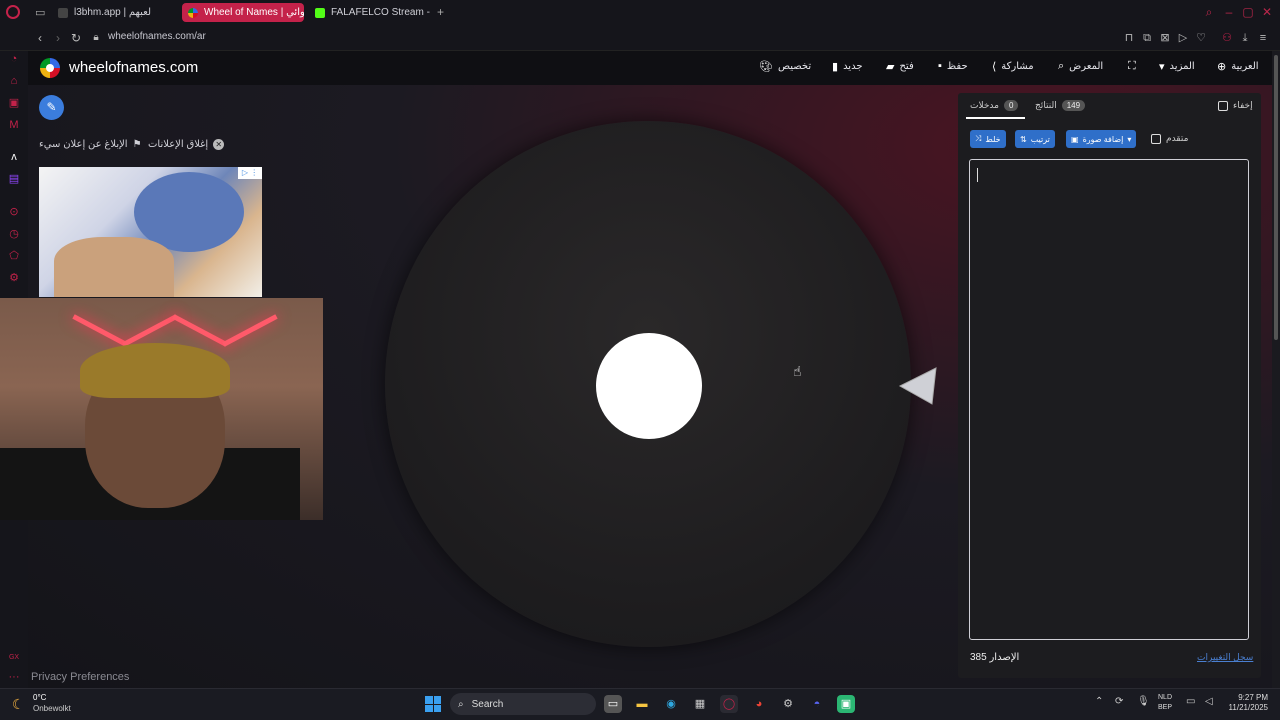  What do you see at coordinates (320, 12) in the screenshot?
I see `kick-favicon-icon` at bounding box center [320, 12].